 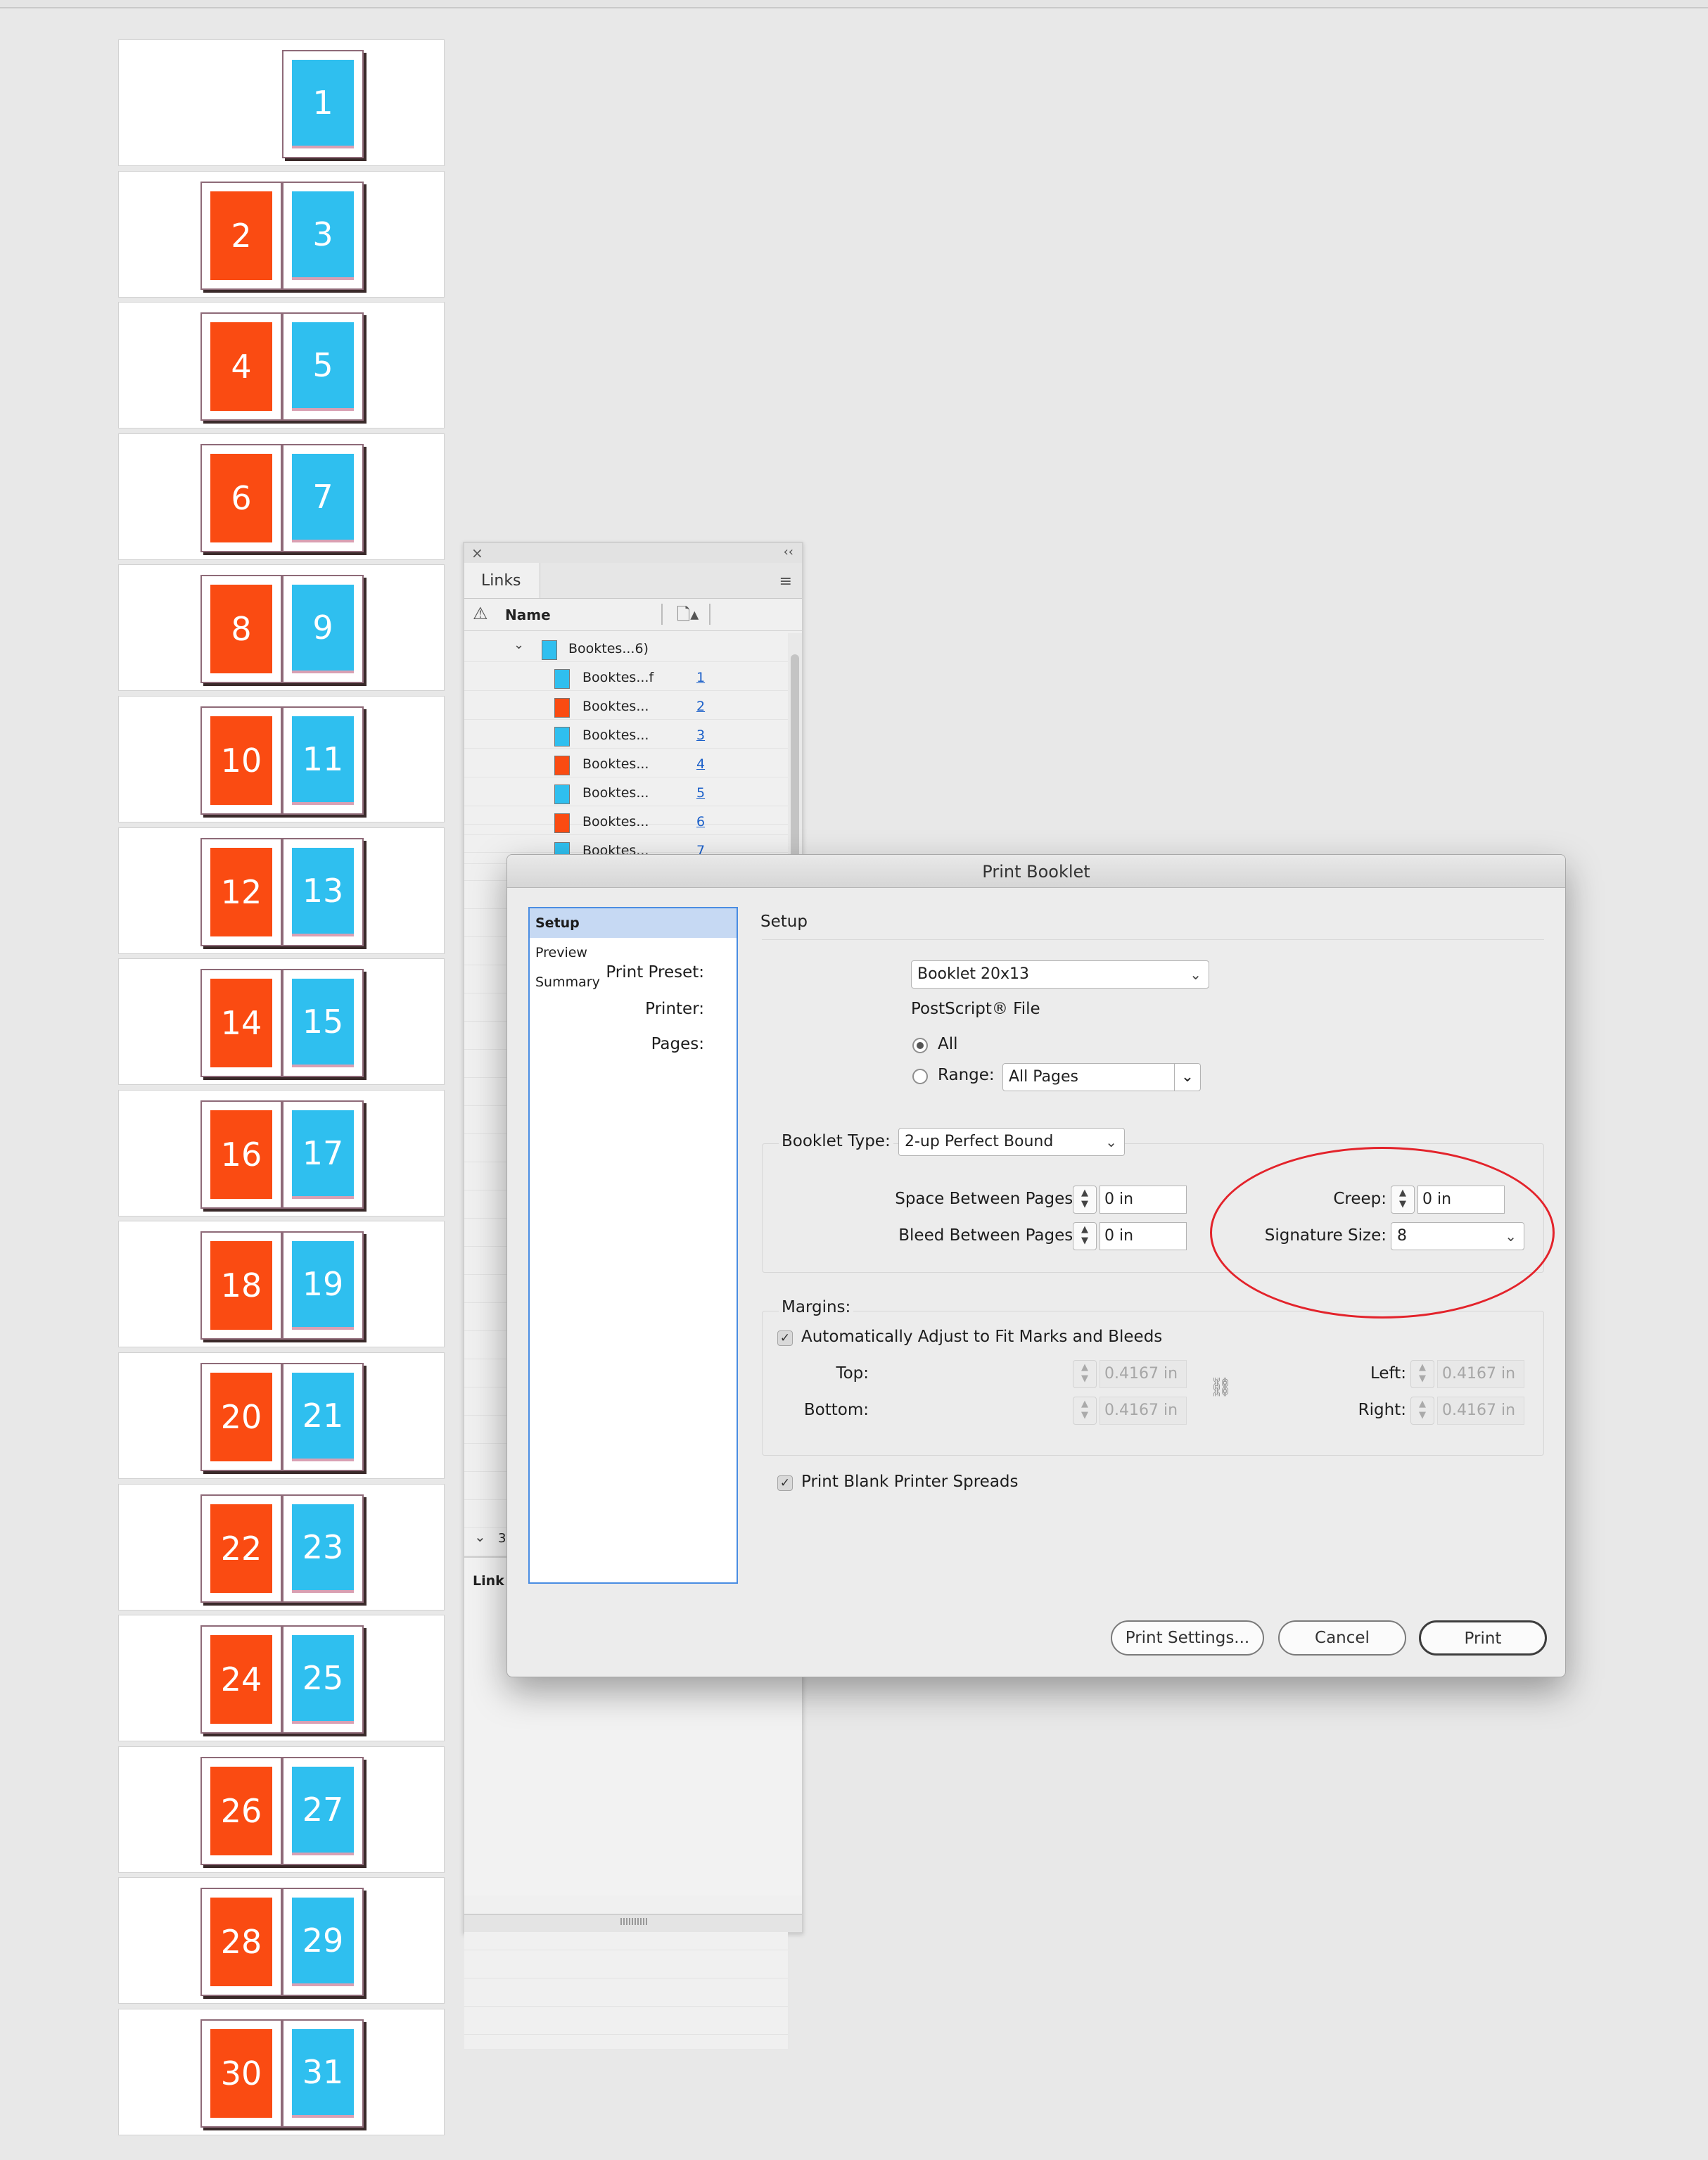 I want to click on page-thumbnail-right: 29, so click(x=323, y=1942).